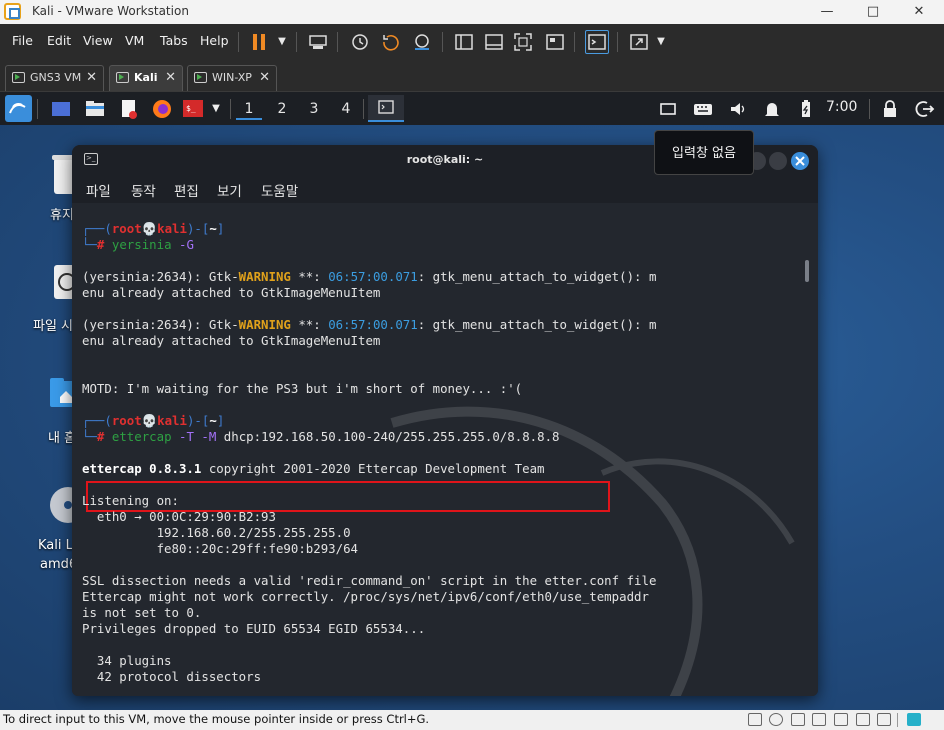 This screenshot has width=944, height=730. What do you see at coordinates (523, 42) in the screenshot?
I see `fullscreen-icon` at bounding box center [523, 42].